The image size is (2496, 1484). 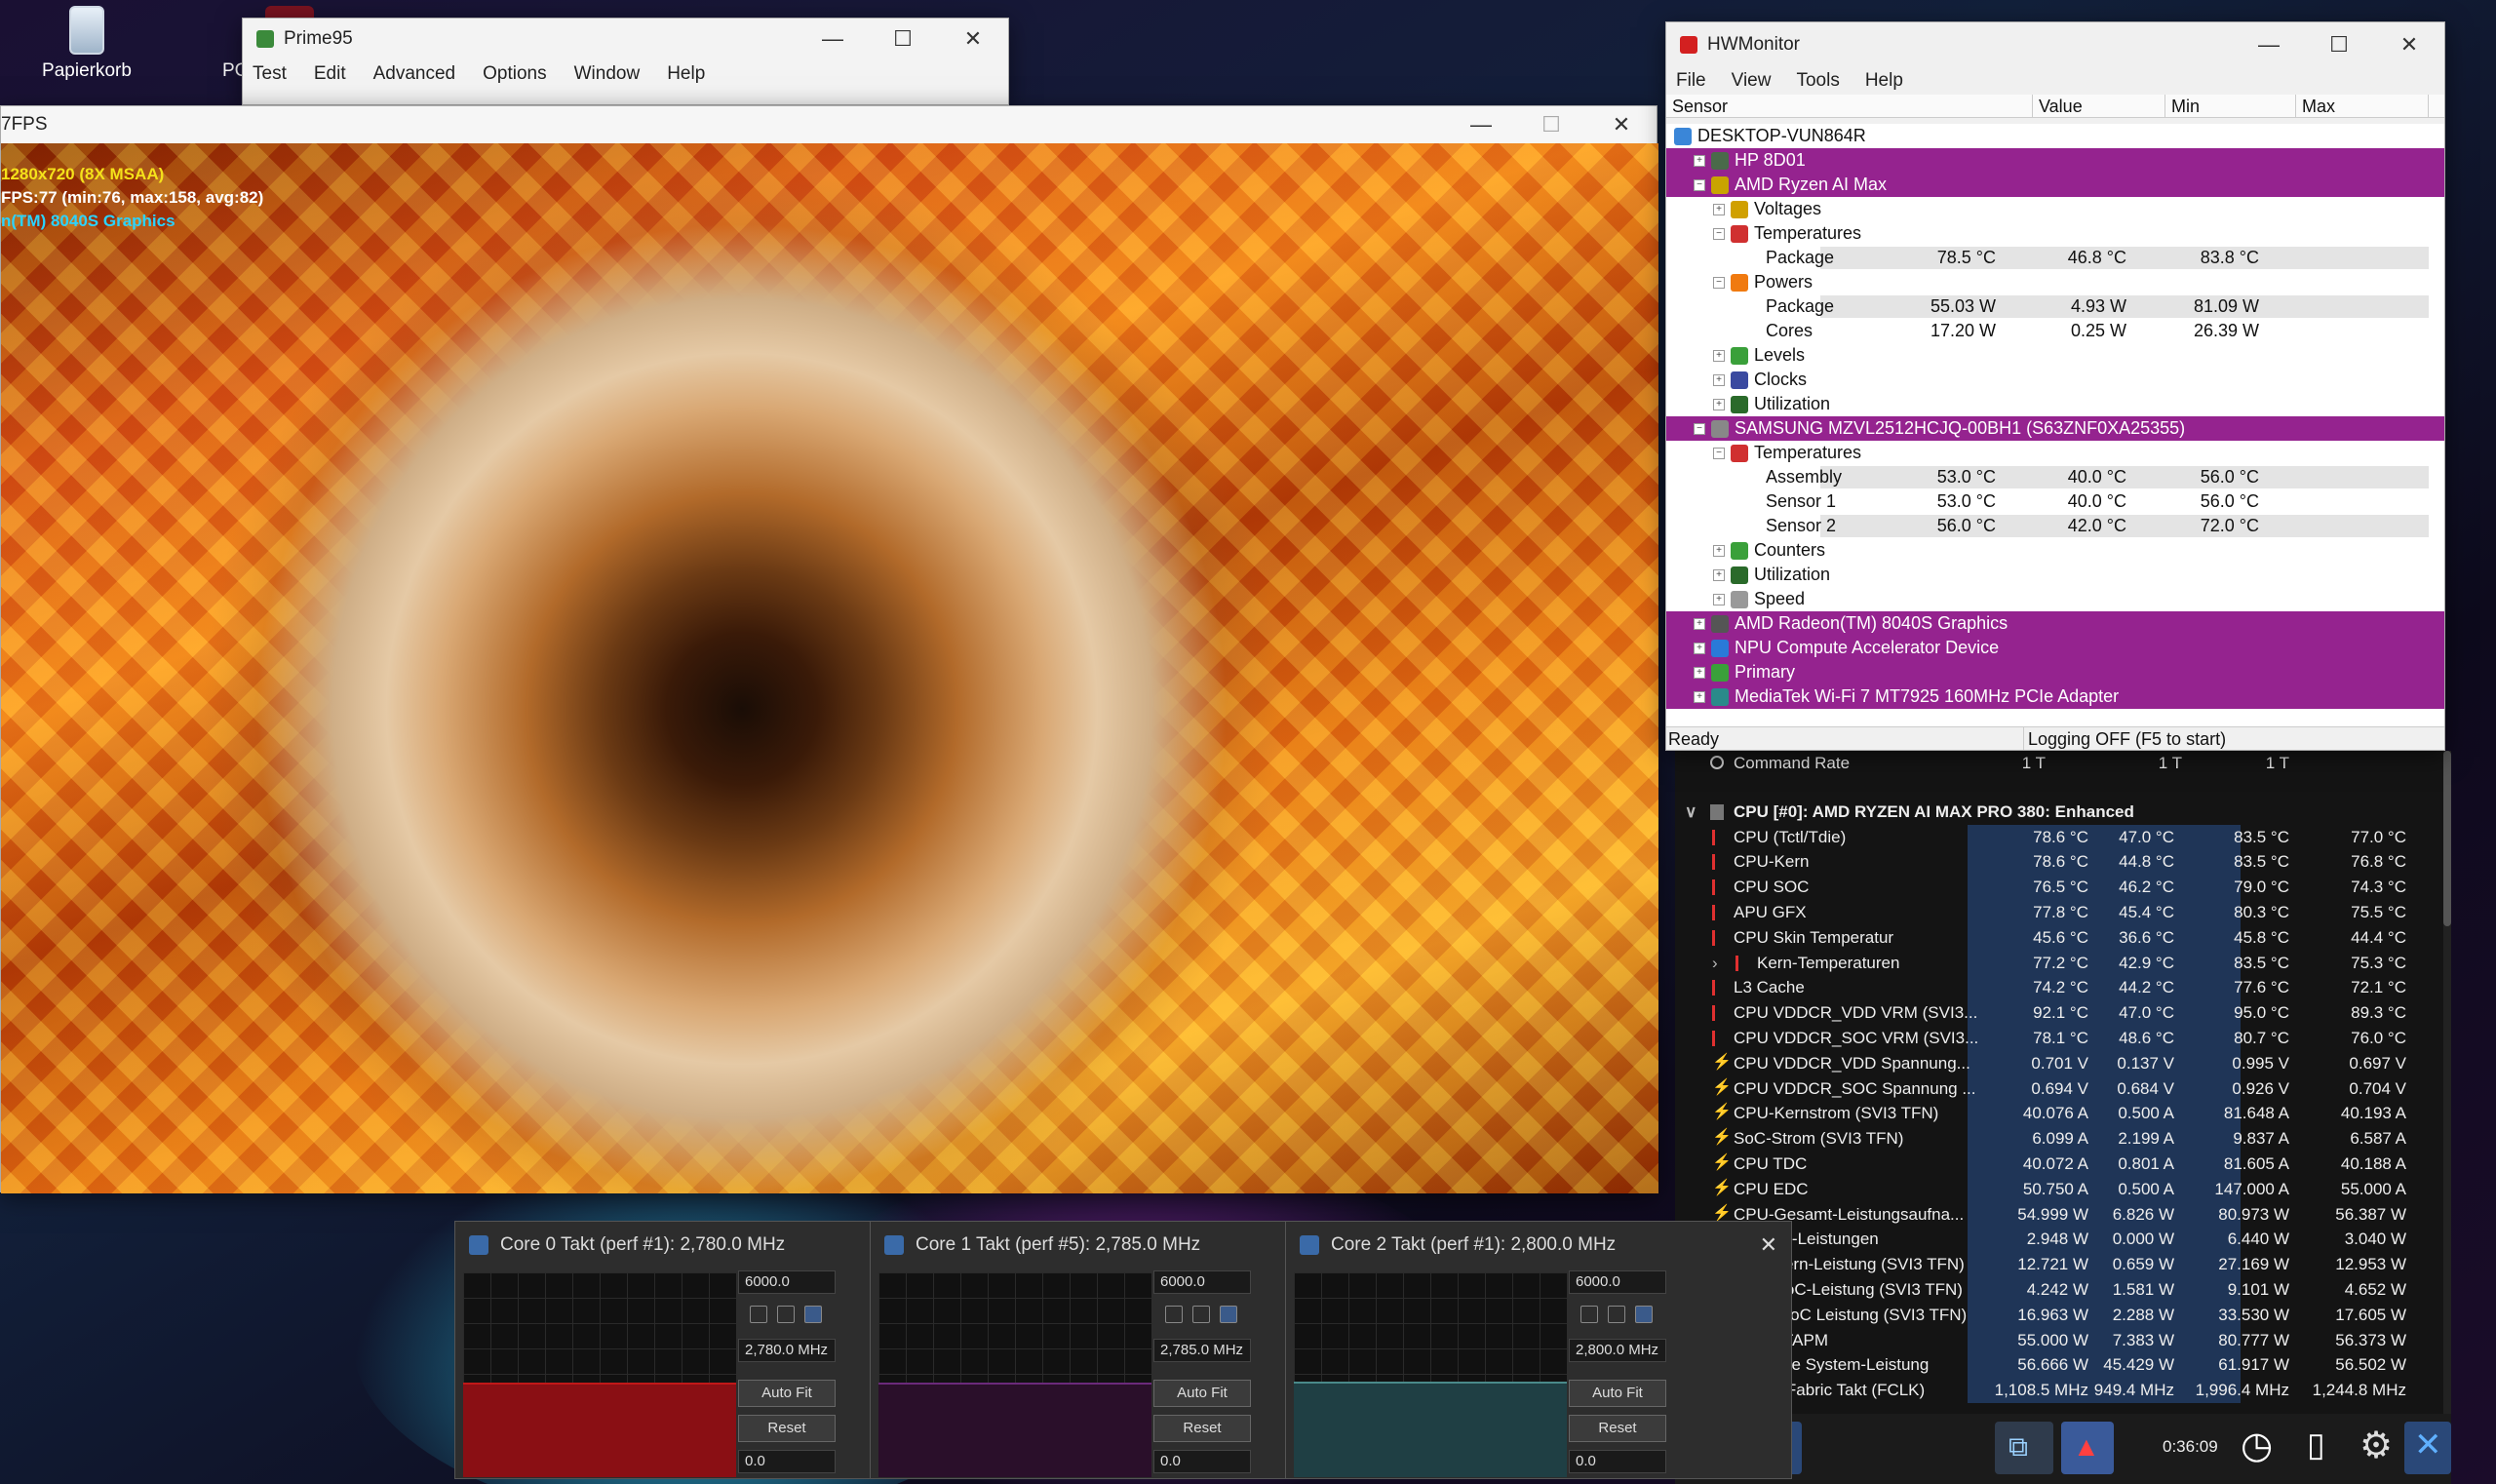 What do you see at coordinates (2063, 763) in the screenshot?
I see `sensor-row-command-rate: Command Rate 1 T 1 T 1 T` at bounding box center [2063, 763].